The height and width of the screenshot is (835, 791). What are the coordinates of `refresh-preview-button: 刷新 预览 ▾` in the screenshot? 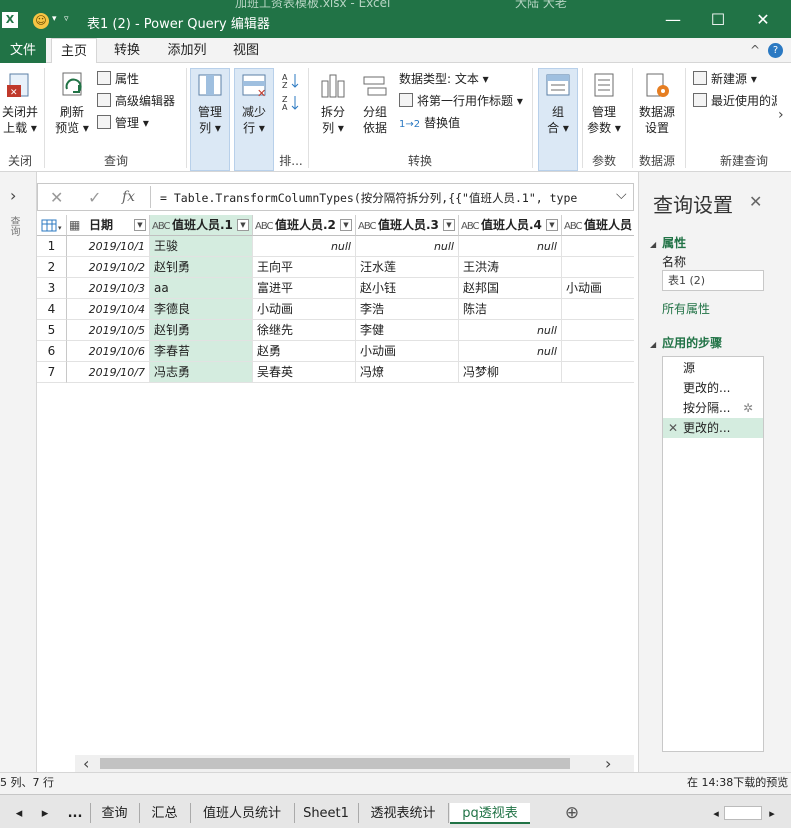 It's located at (72, 103).